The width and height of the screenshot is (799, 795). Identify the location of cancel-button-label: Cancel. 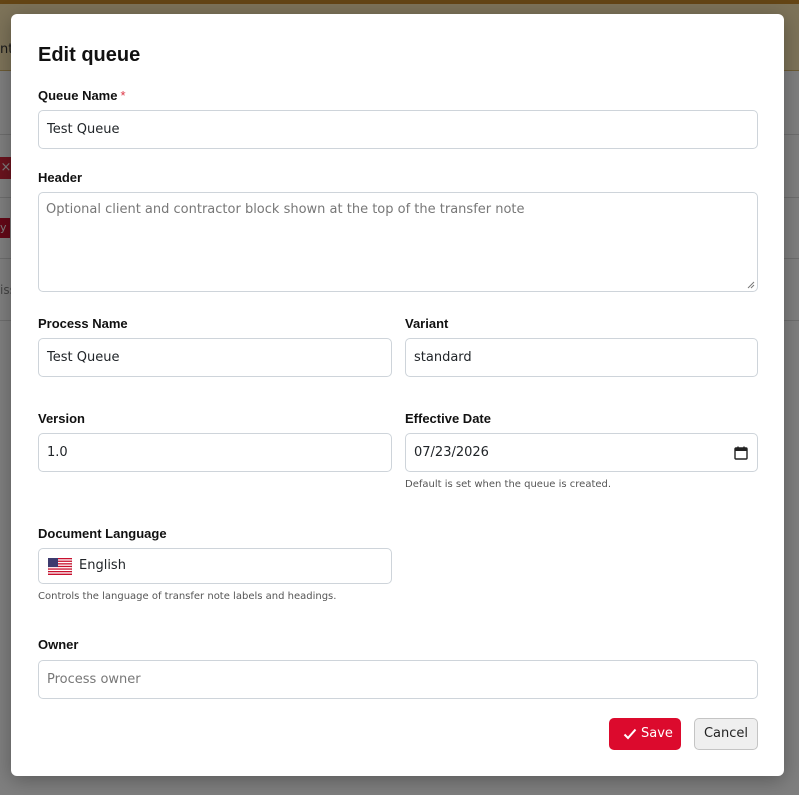
(726, 733).